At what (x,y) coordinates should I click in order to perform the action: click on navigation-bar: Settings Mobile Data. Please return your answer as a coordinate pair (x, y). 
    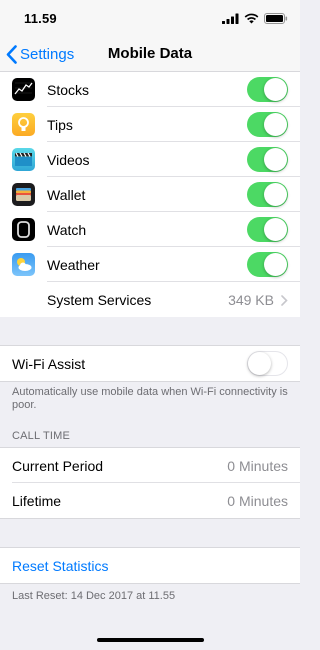
    Looking at the image, I should click on (150, 54).